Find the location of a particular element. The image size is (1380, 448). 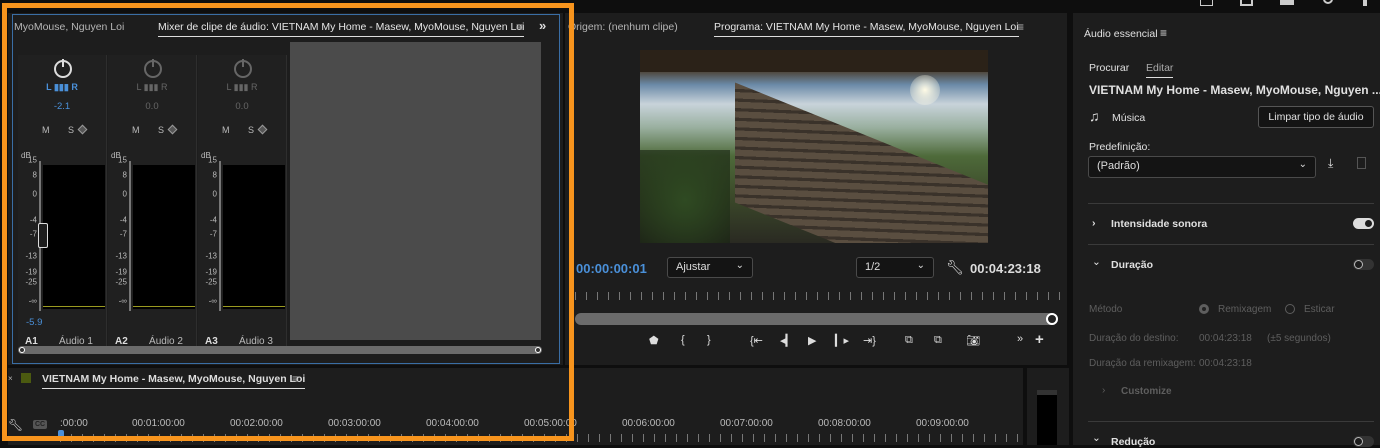

go-to-in-button: {⇤ is located at coordinates (756, 340).